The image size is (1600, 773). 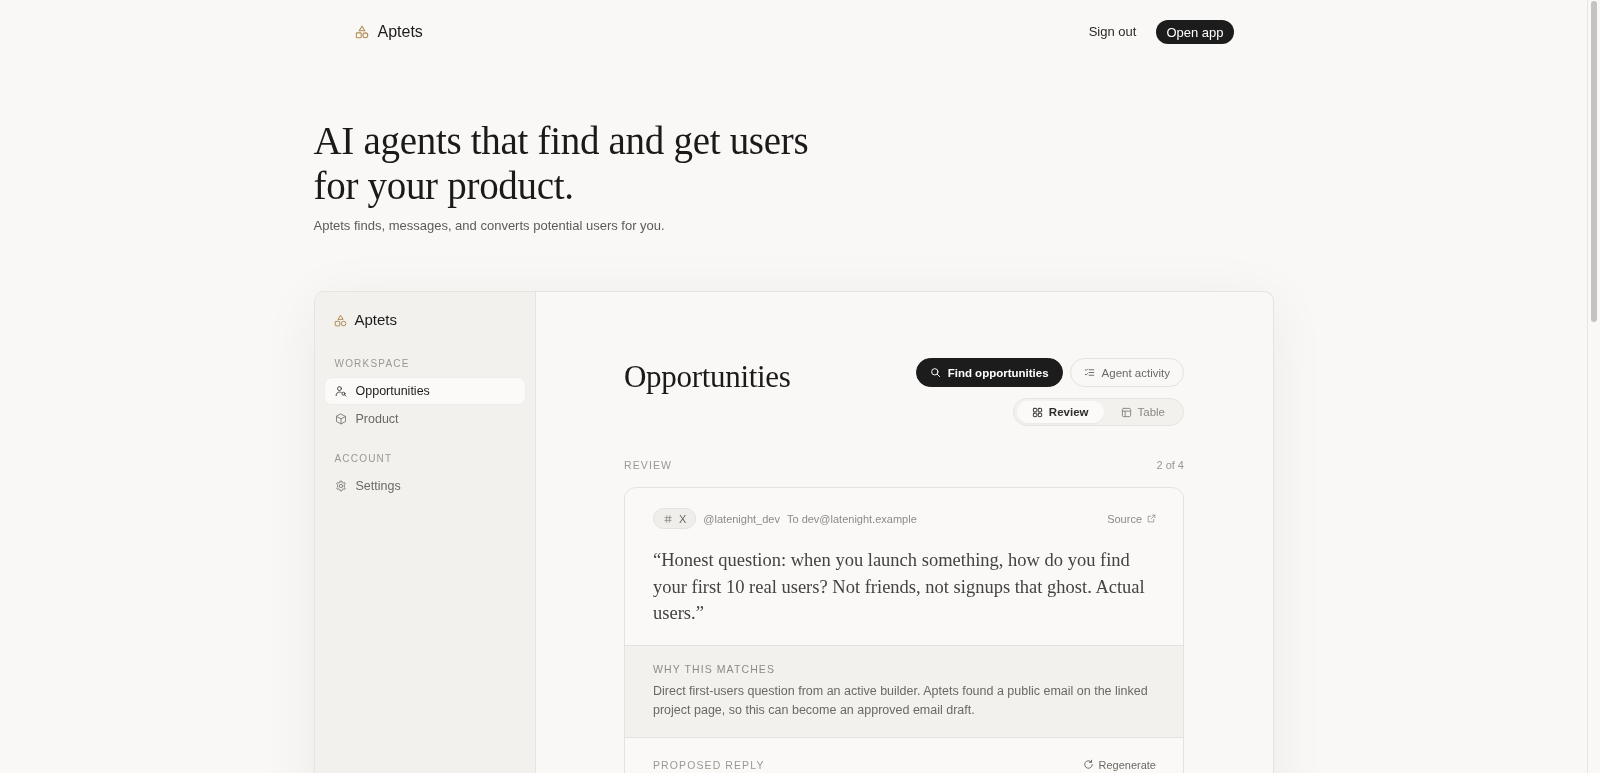 I want to click on review-counter: 2 of 4, so click(x=1170, y=465).